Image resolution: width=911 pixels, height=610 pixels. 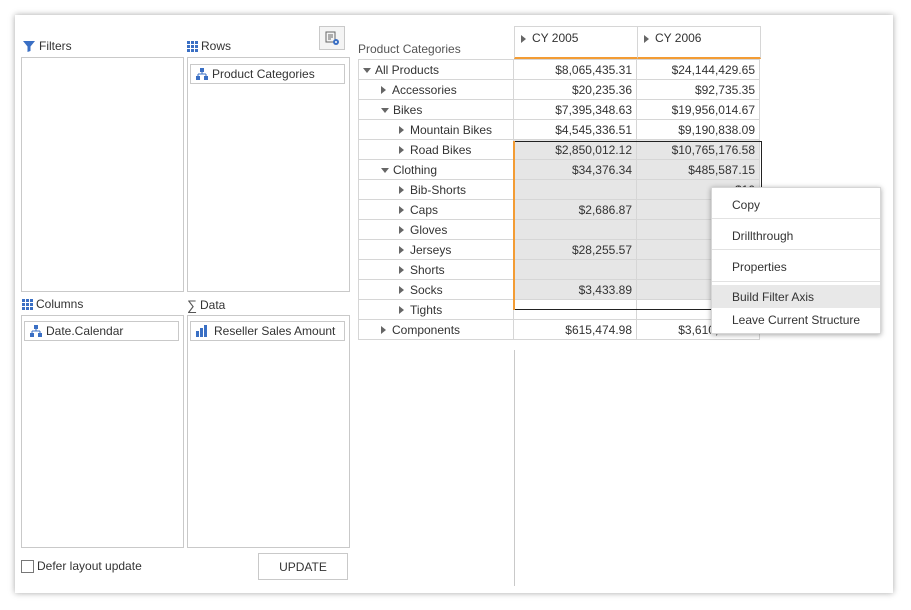 I want to click on table-row: Jerseys$28,255.57$11, so click(x=559, y=249).